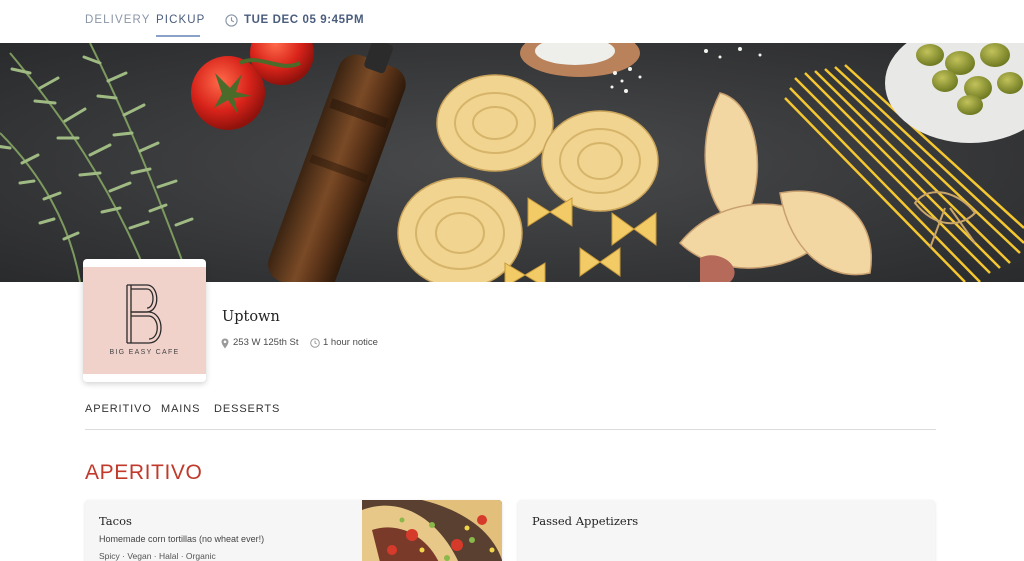 The image size is (1024, 561). I want to click on tacos-image, so click(432, 530).